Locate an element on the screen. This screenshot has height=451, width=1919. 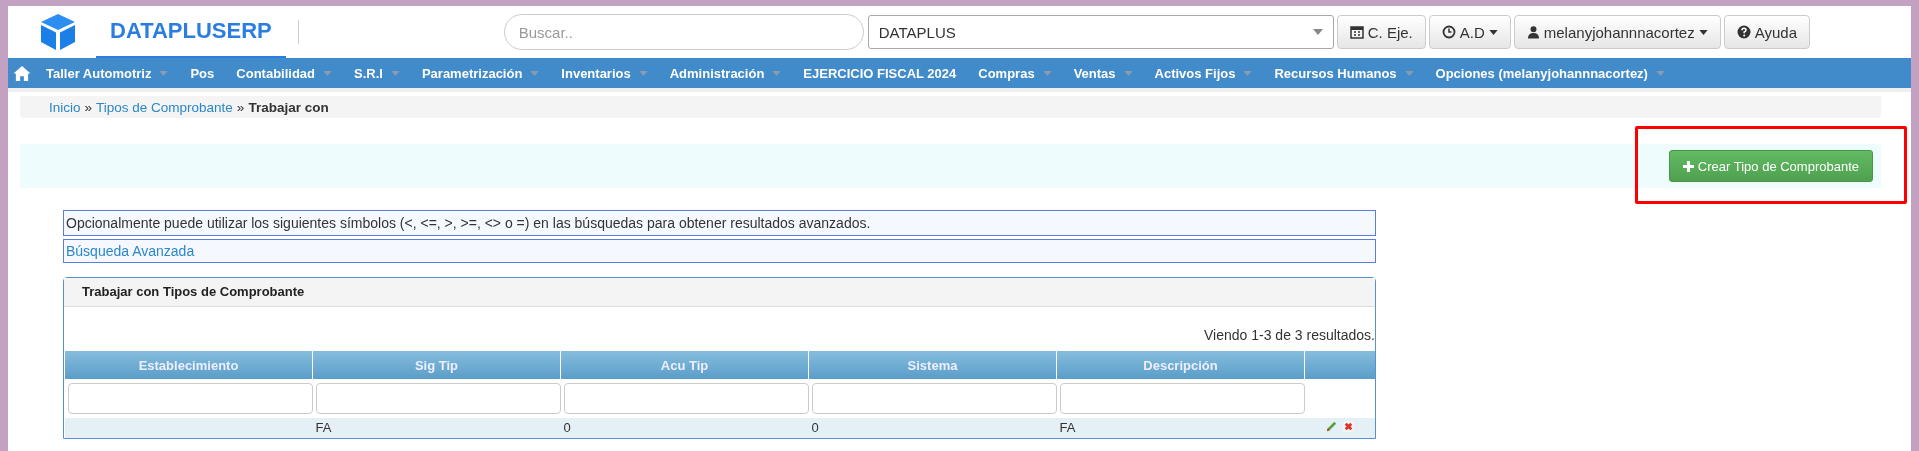
cube-logo-icon is located at coordinates (58, 32).